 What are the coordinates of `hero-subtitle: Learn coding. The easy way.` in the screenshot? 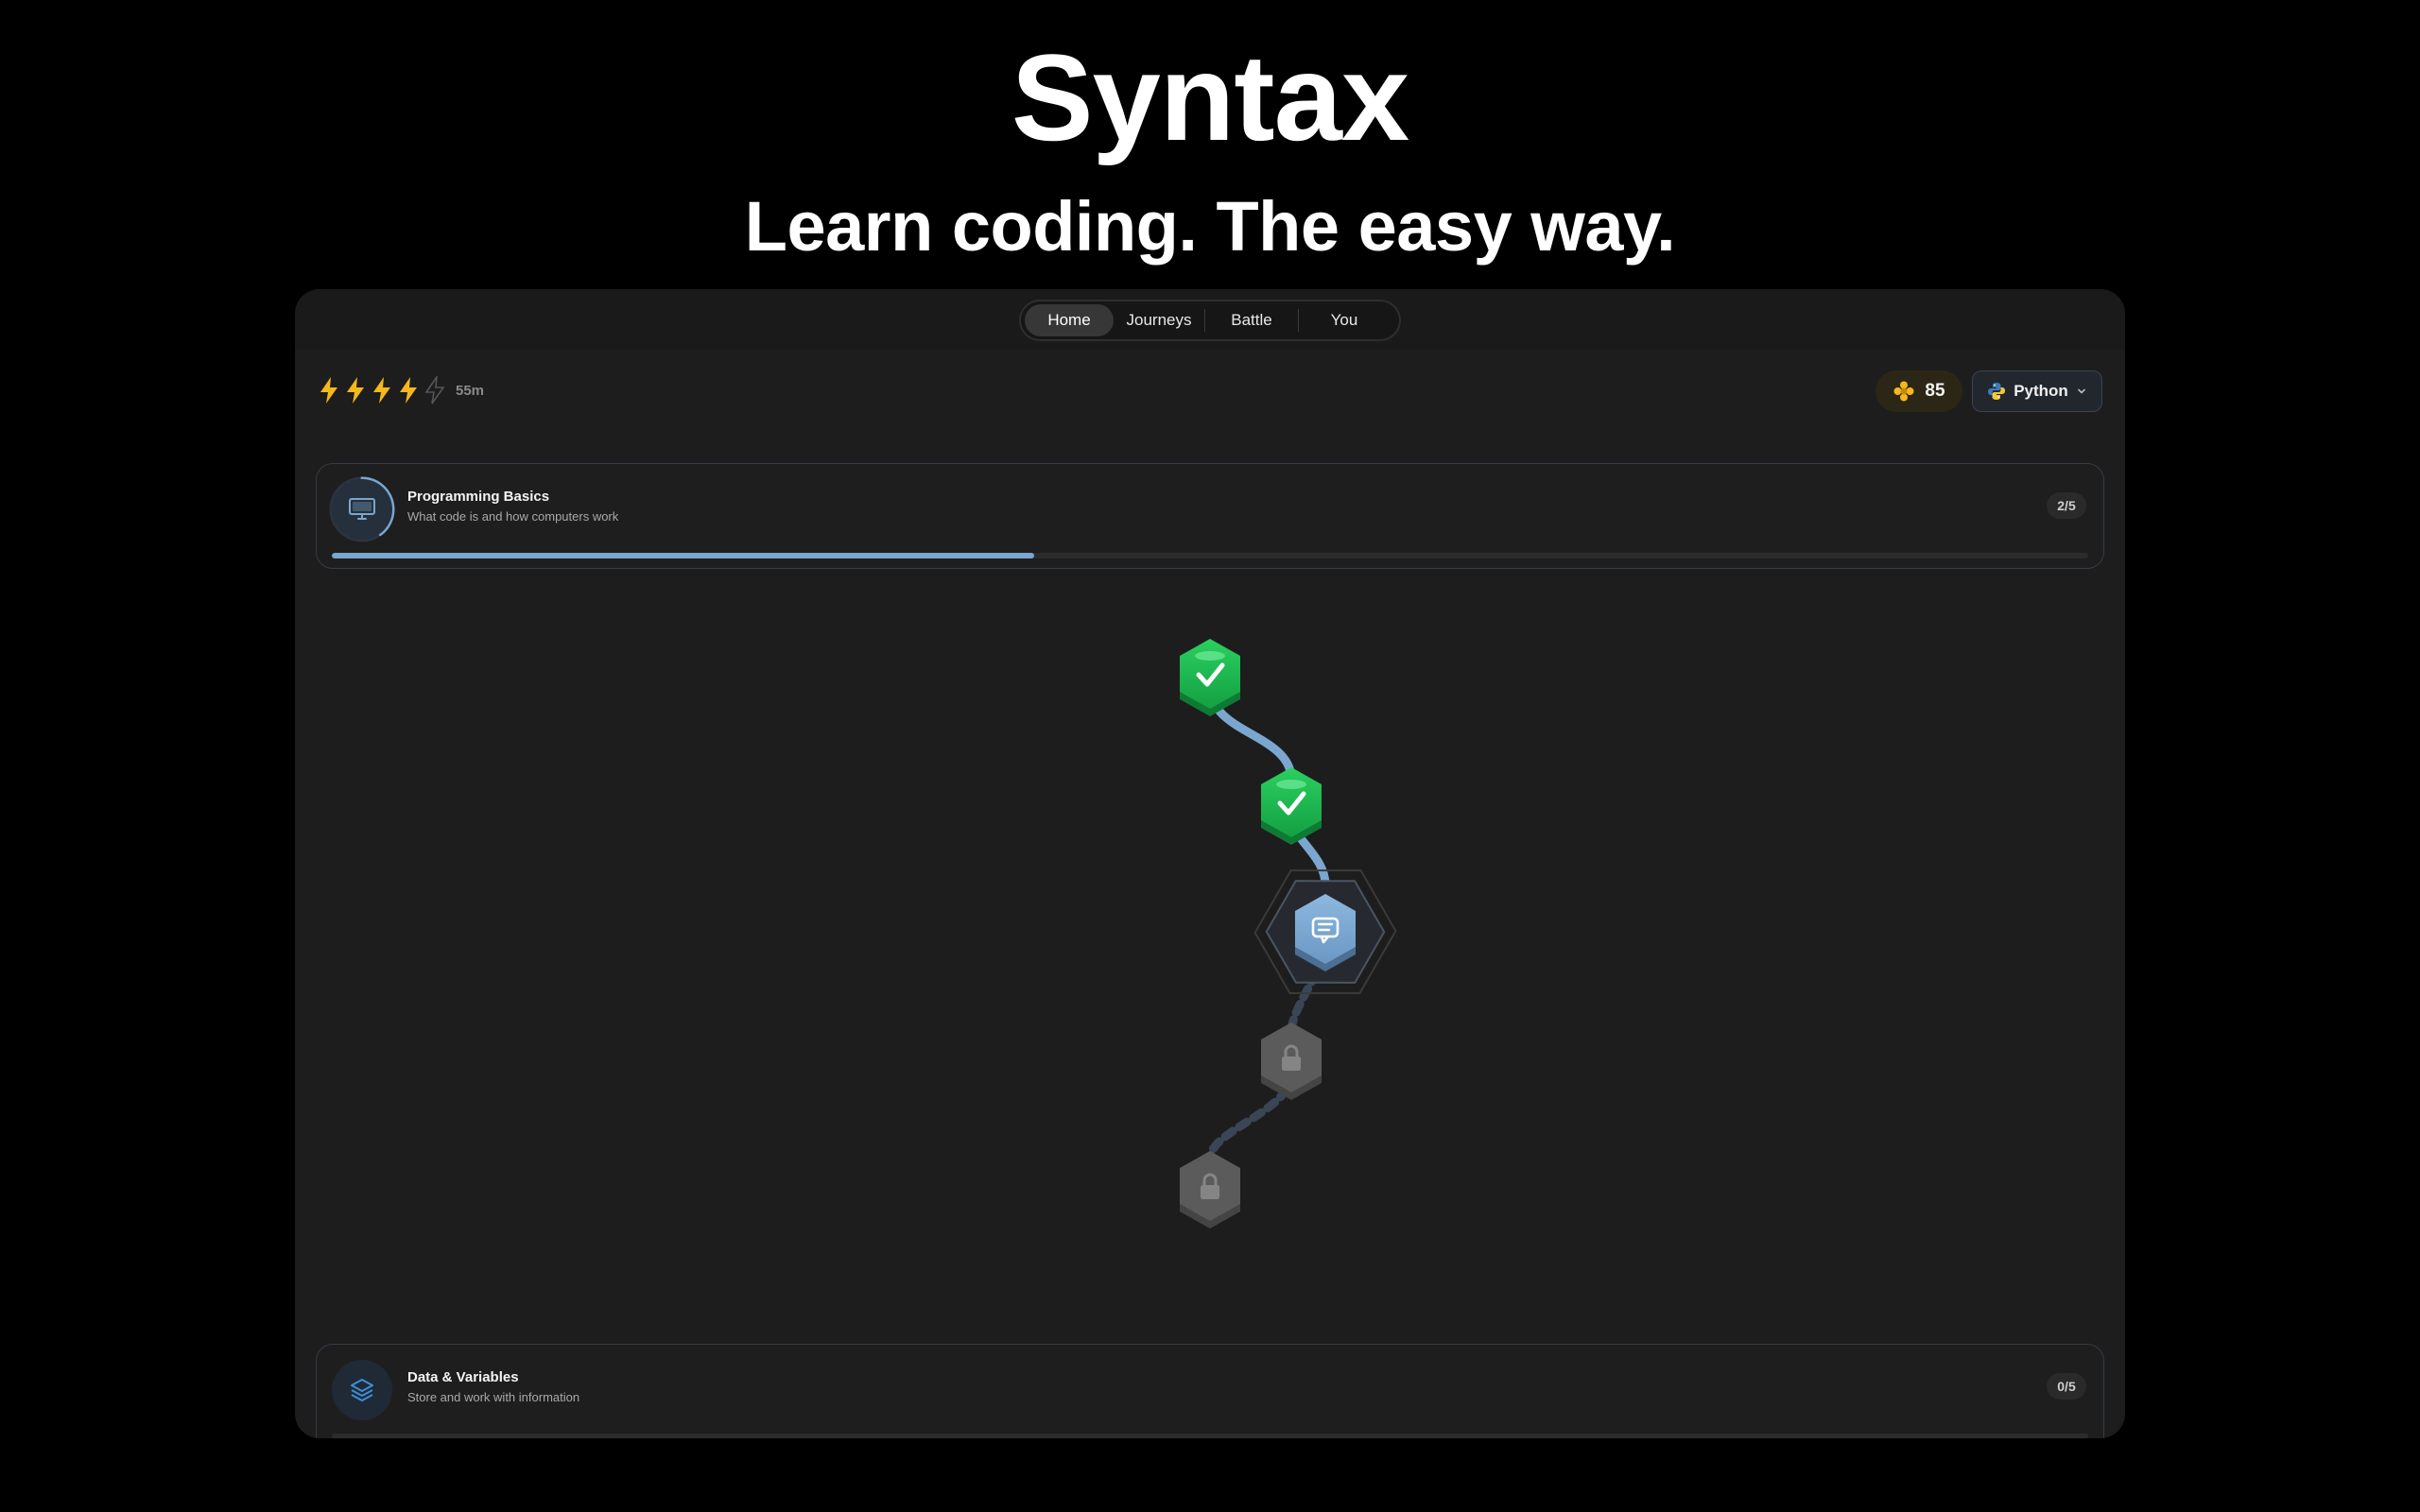 It's located at (1210, 226).